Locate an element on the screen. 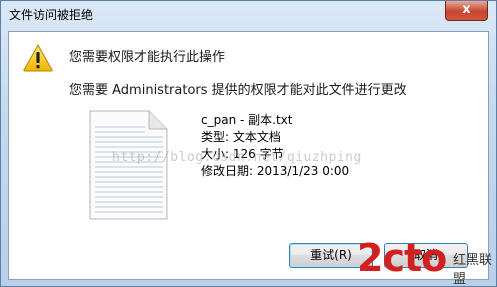  watermark-url: http://blog.csdn.net/qiuzhping is located at coordinates (237, 157).